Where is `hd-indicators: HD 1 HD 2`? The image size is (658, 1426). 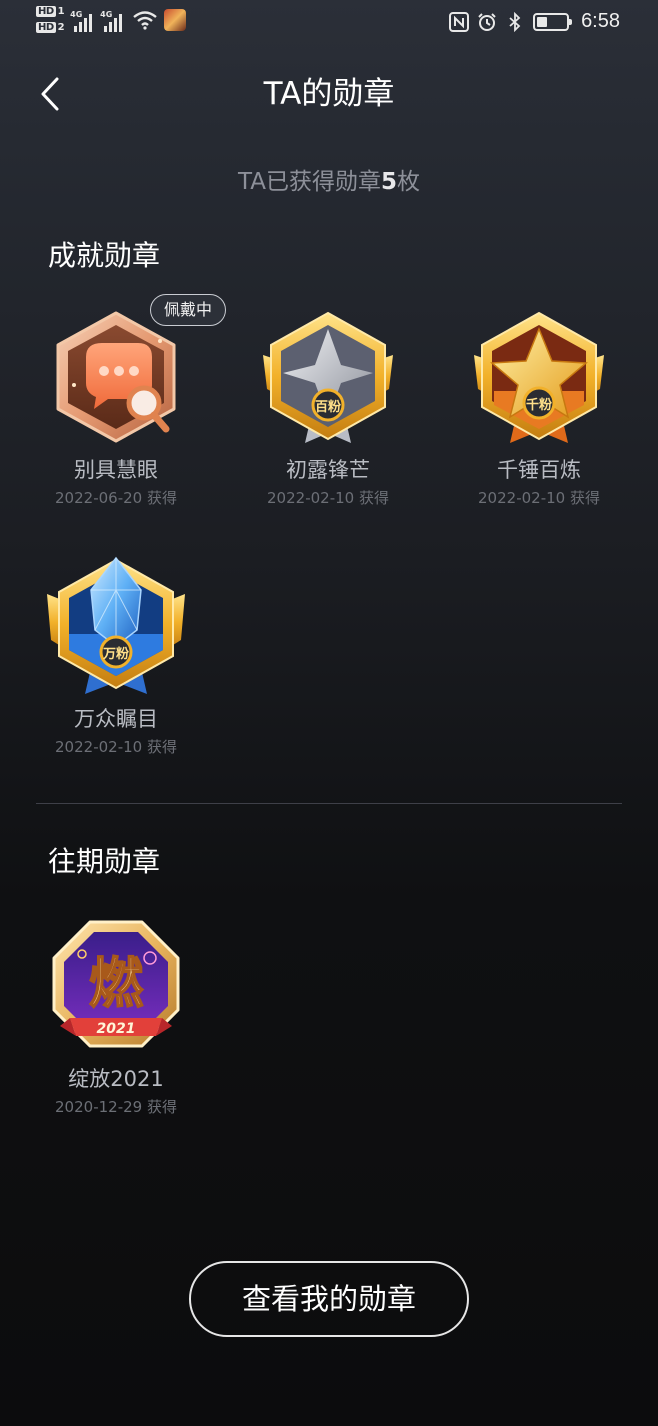
hd-indicators: HD 1 HD 2 is located at coordinates (50, 20).